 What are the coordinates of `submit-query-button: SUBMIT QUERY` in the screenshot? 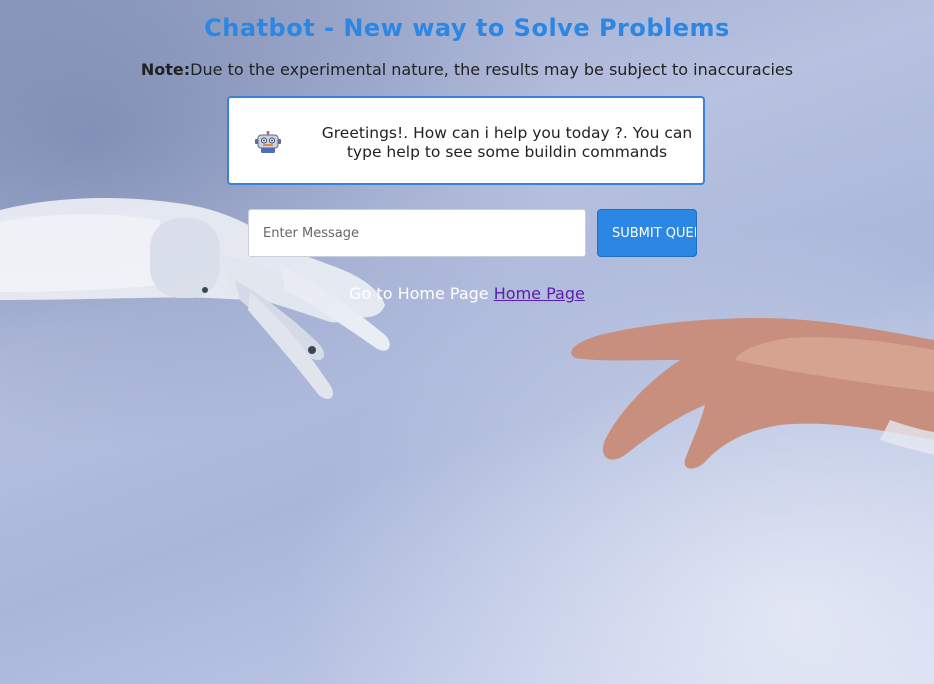 It's located at (647, 233).